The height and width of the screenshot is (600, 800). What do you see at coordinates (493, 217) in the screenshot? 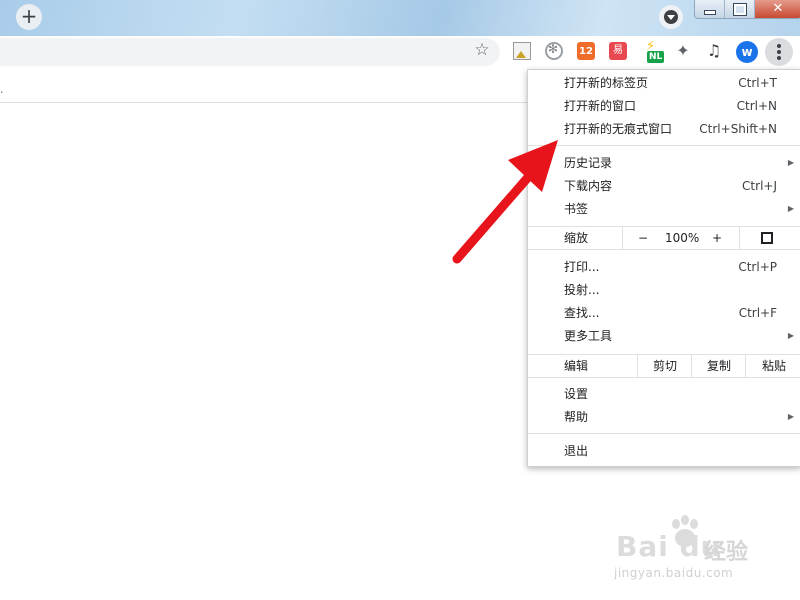
I see `arrow-shaft` at bounding box center [493, 217].